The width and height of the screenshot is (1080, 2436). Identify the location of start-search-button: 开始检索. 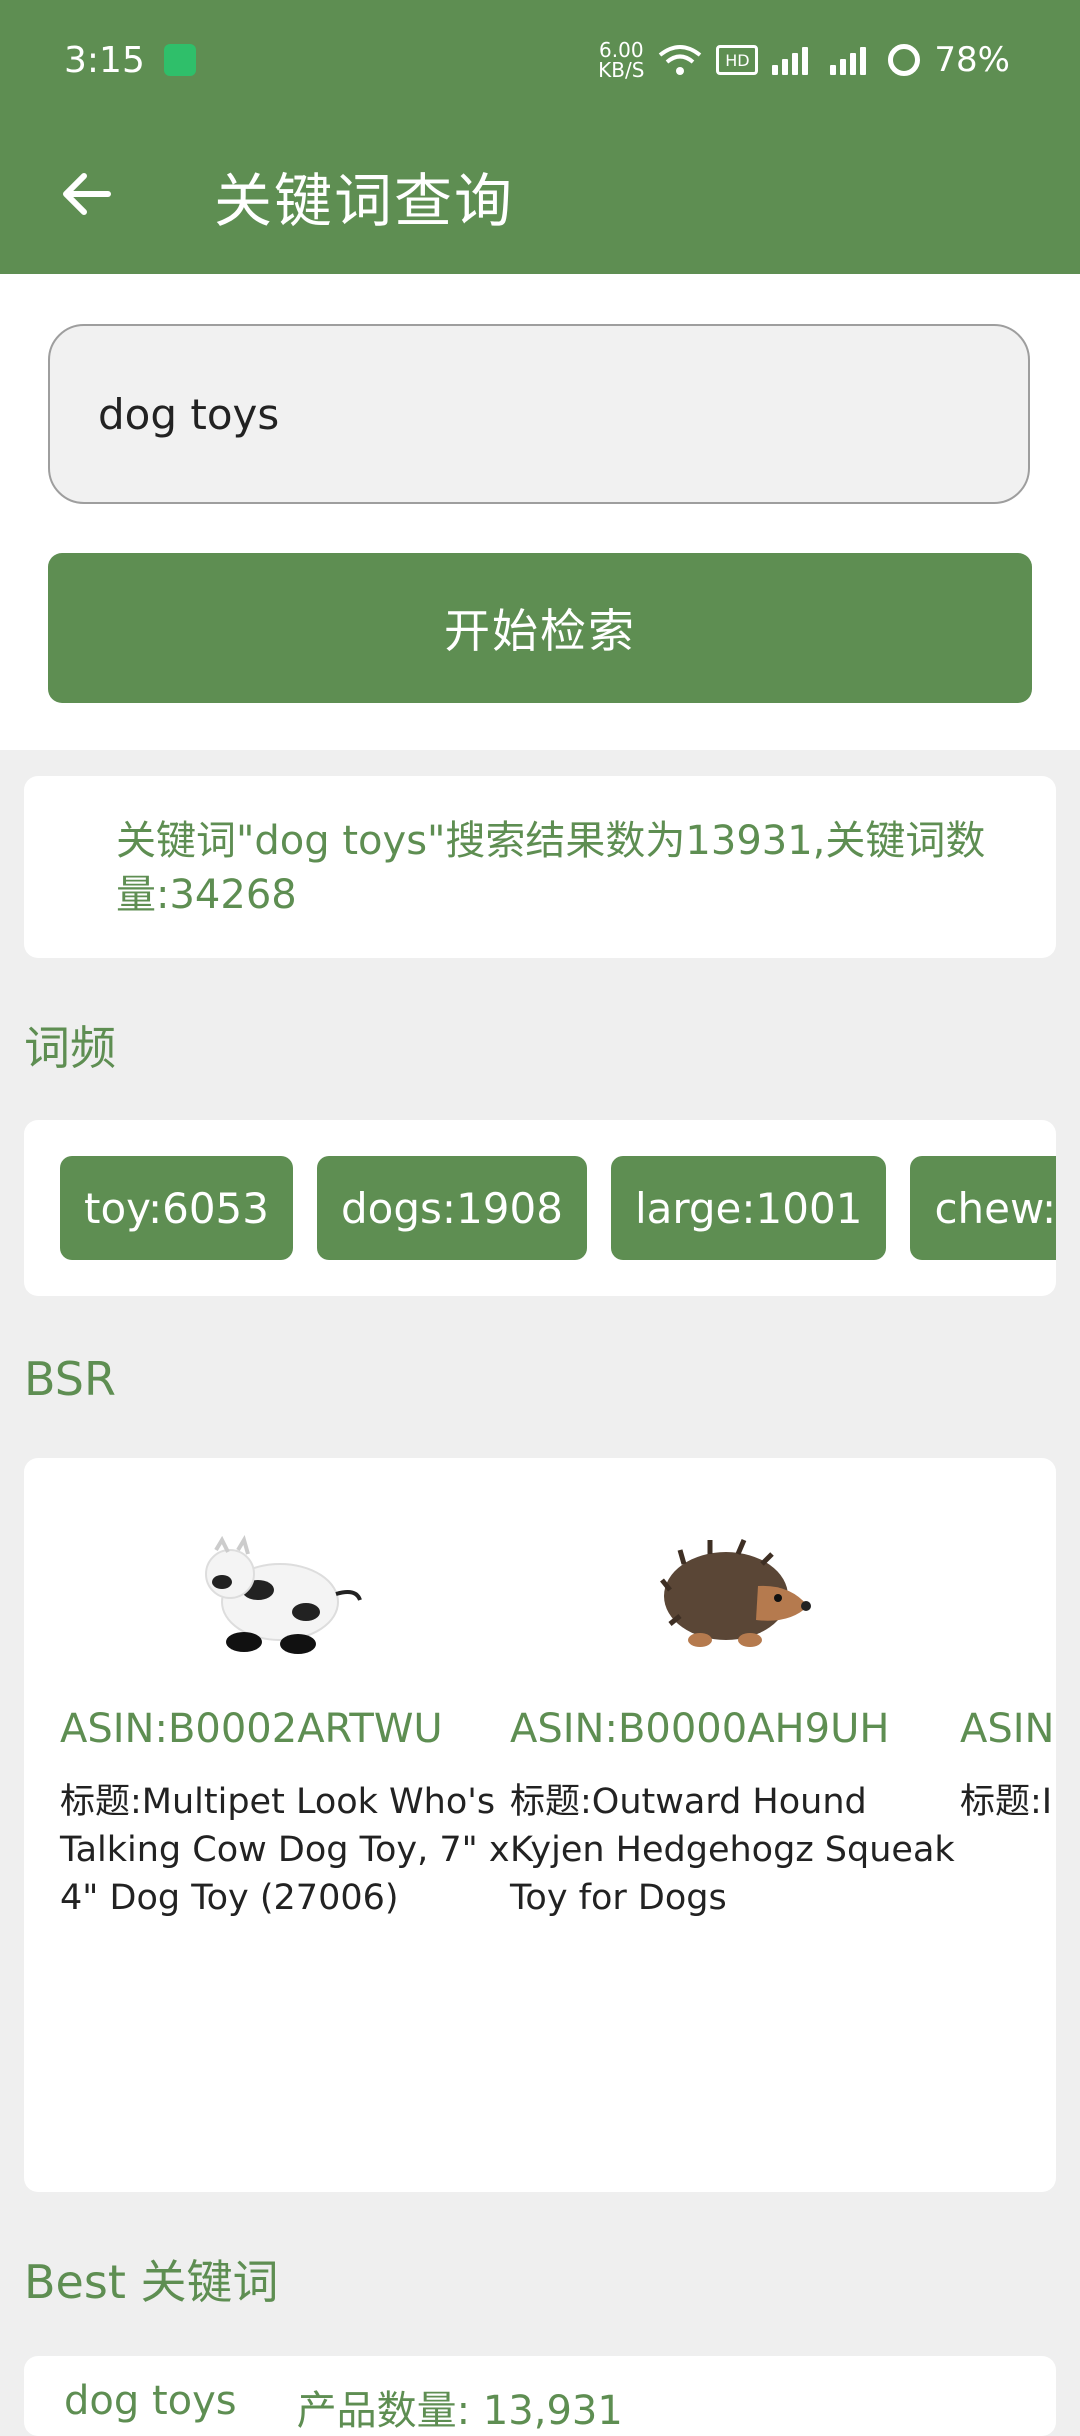
(540, 628).